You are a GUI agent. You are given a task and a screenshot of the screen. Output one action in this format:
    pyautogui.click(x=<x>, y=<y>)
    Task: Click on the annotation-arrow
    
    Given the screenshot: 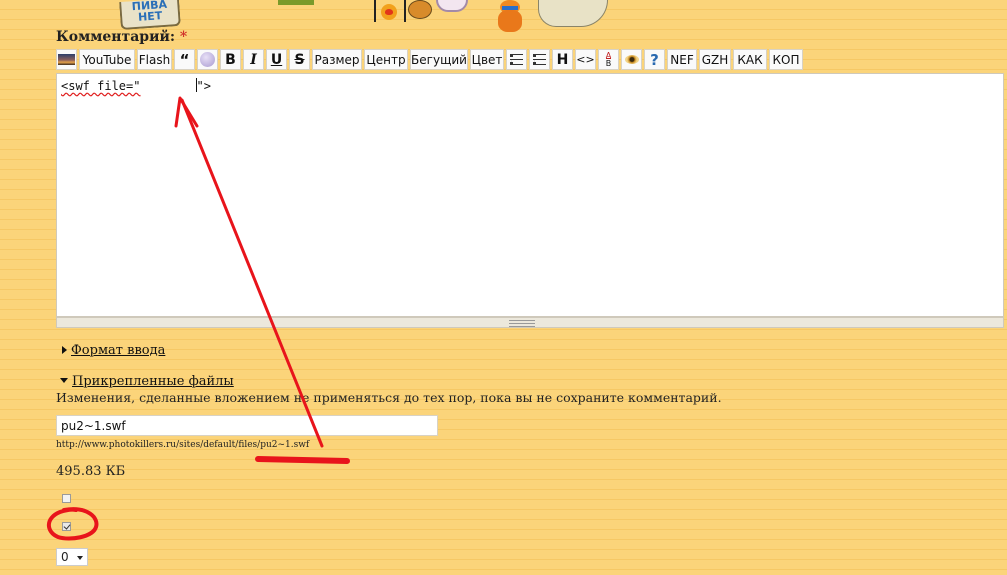 What is the action you would take?
    pyautogui.click(x=252, y=273)
    